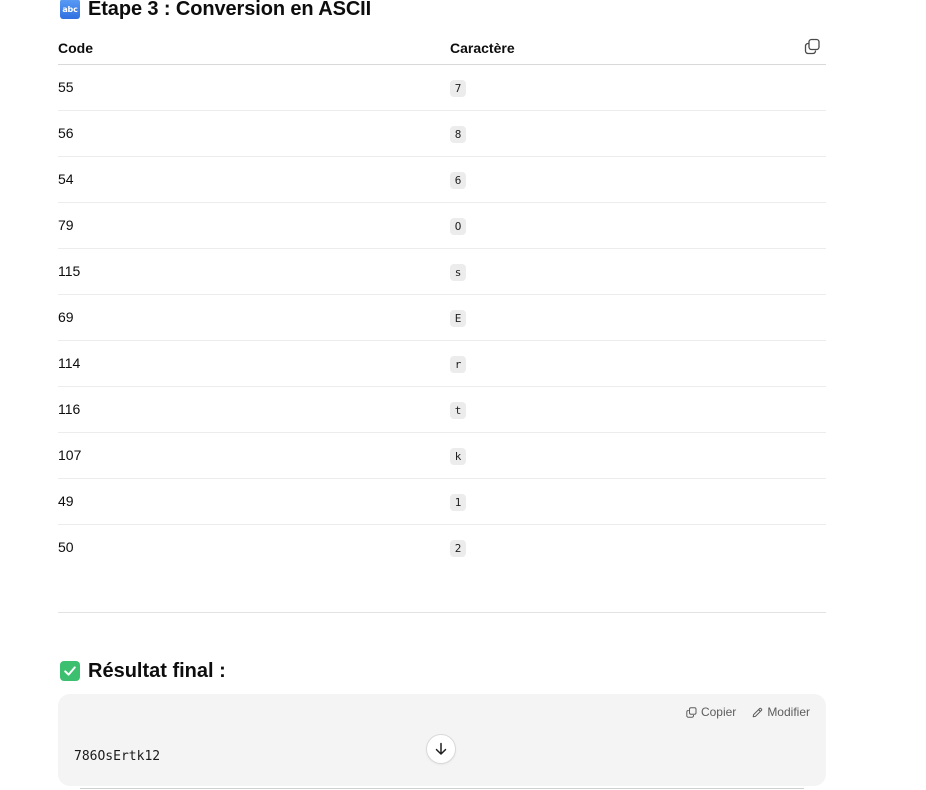 The image size is (926, 790). What do you see at coordinates (442, 410) in the screenshot?
I see `table-row: 116 t` at bounding box center [442, 410].